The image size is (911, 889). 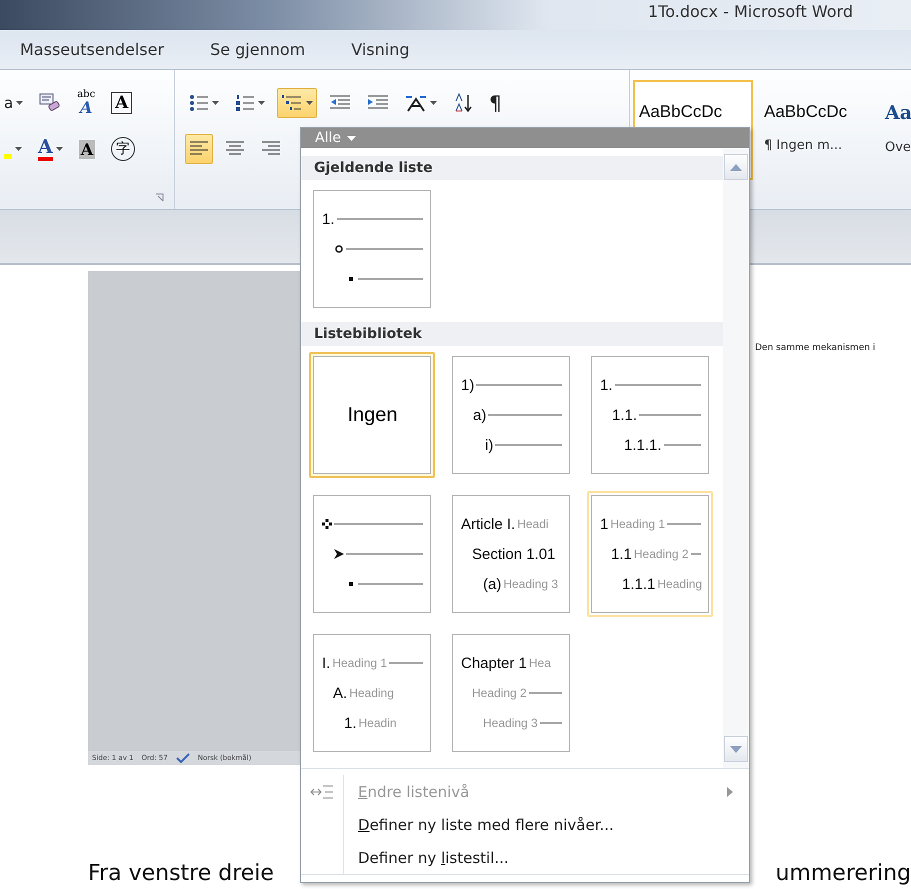 What do you see at coordinates (50, 103) in the screenshot?
I see `eraser-icon` at bounding box center [50, 103].